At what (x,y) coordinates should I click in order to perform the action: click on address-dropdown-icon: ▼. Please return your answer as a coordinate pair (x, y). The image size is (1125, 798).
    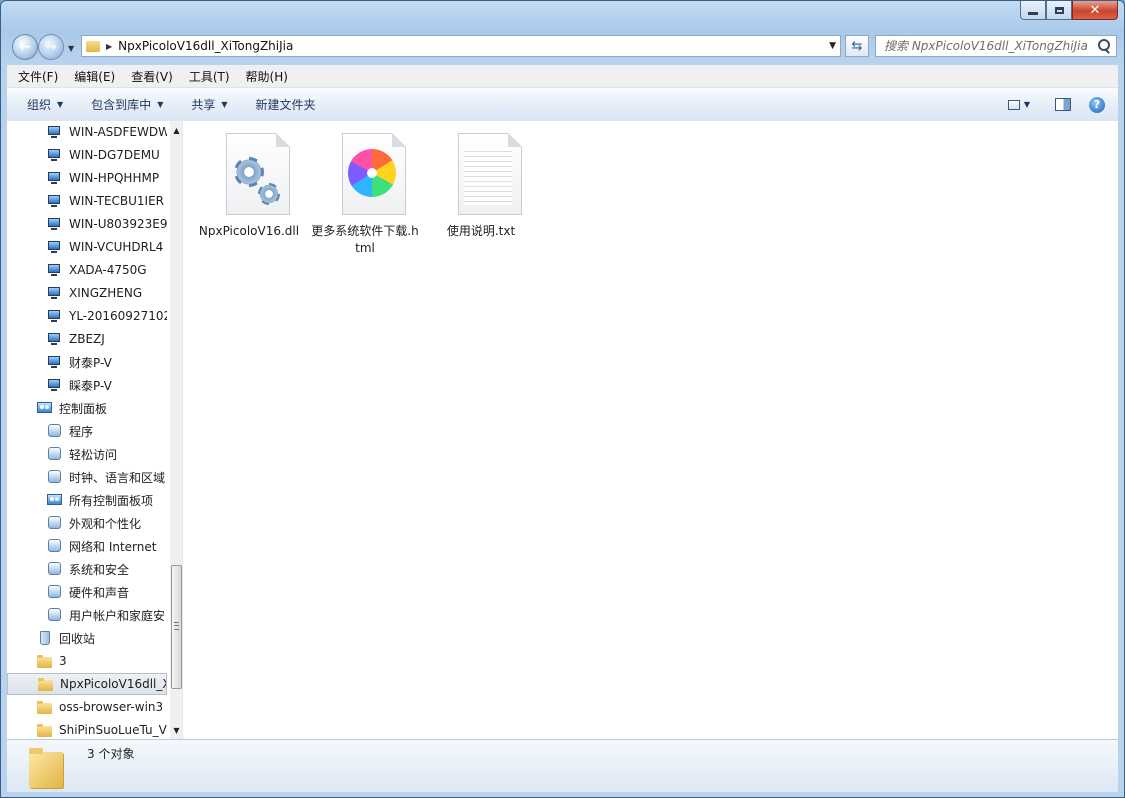
    Looking at the image, I should click on (832, 46).